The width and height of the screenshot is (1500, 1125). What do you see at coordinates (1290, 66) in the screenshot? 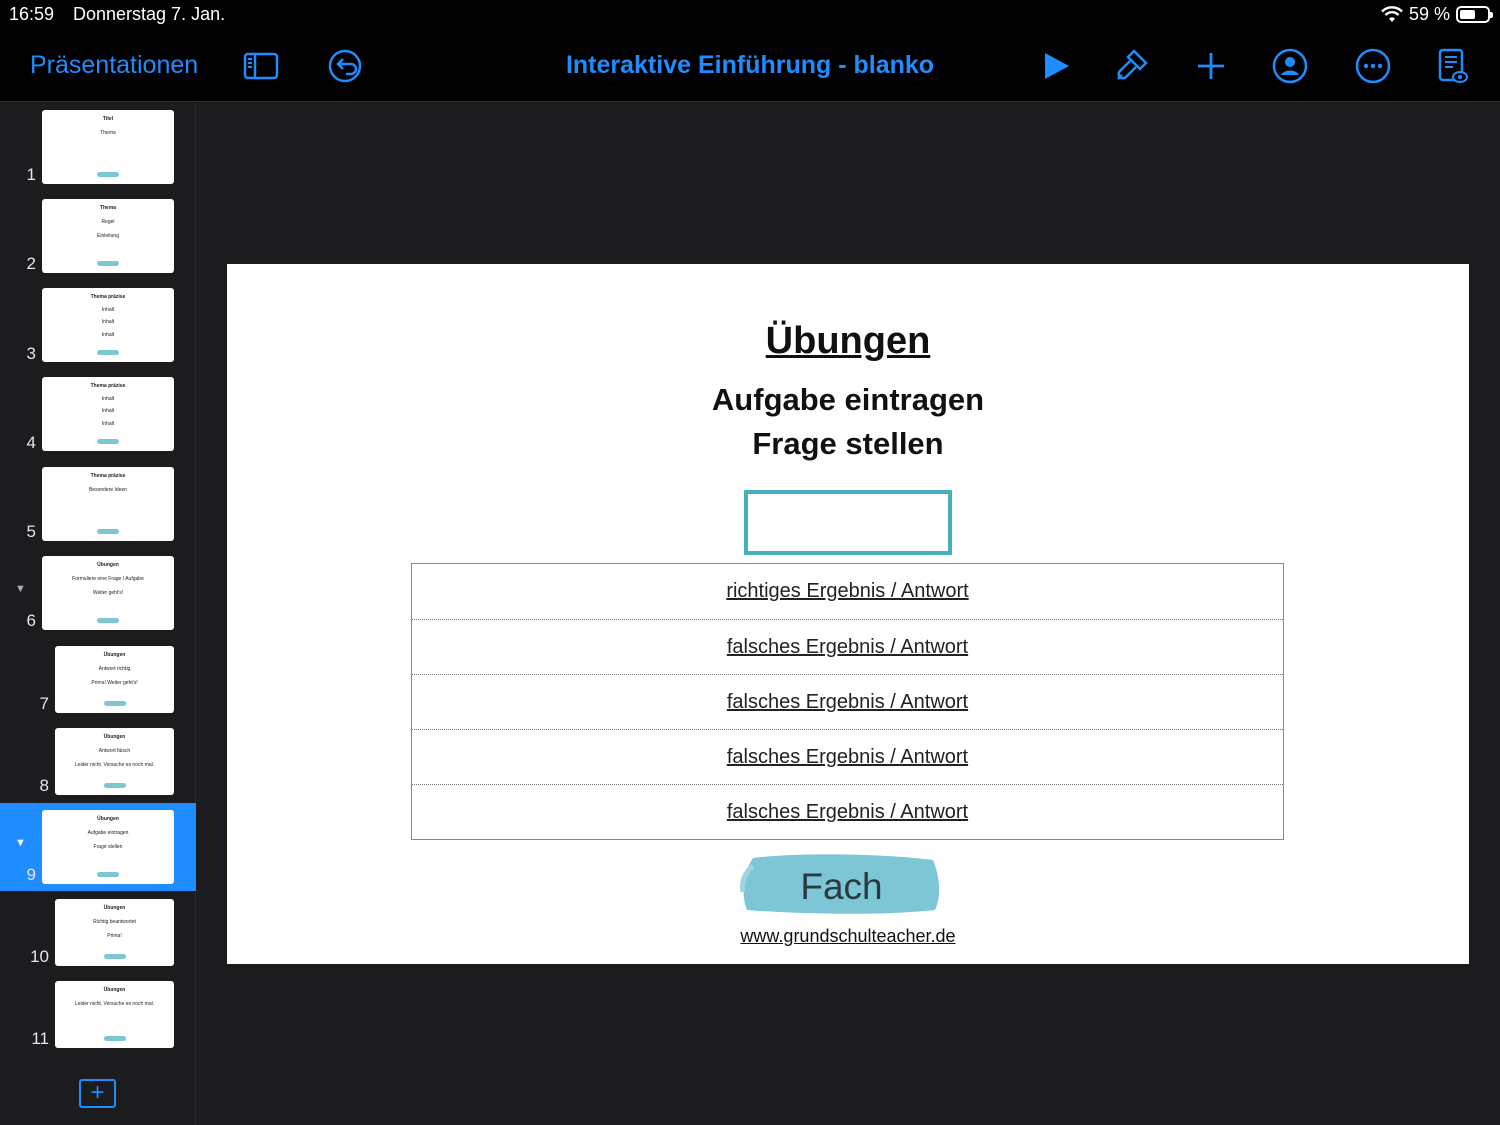
I see `collaborate-icon` at bounding box center [1290, 66].